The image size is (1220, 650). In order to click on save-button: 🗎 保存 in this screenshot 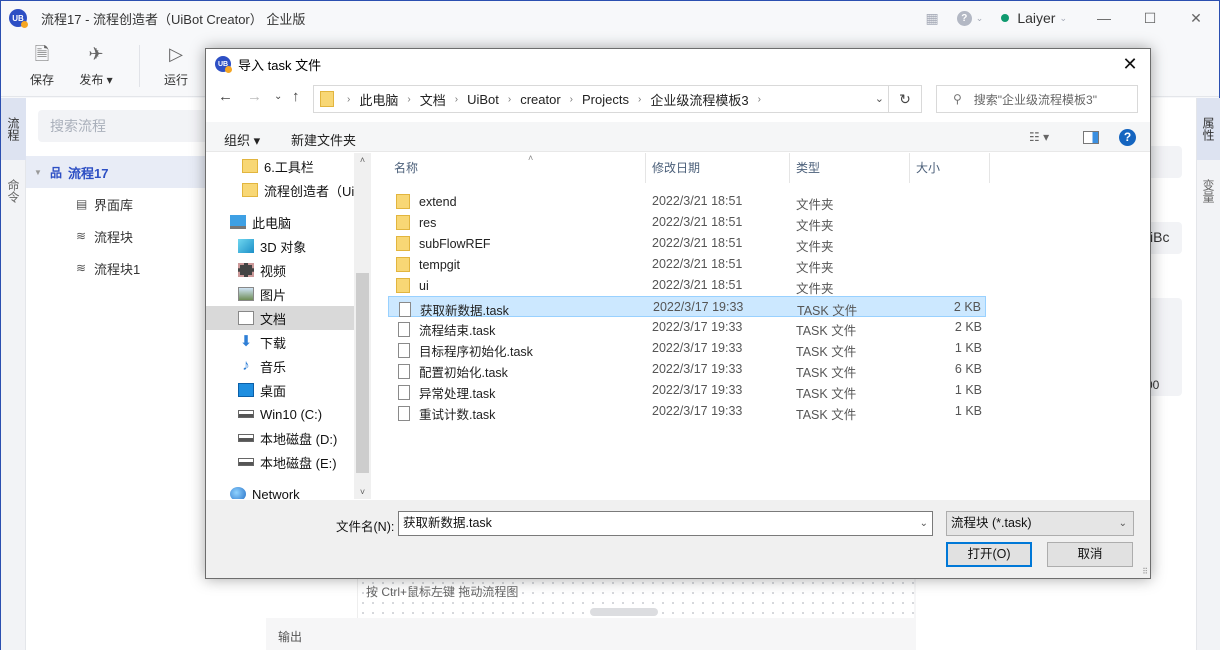, I will do `click(42, 64)`.